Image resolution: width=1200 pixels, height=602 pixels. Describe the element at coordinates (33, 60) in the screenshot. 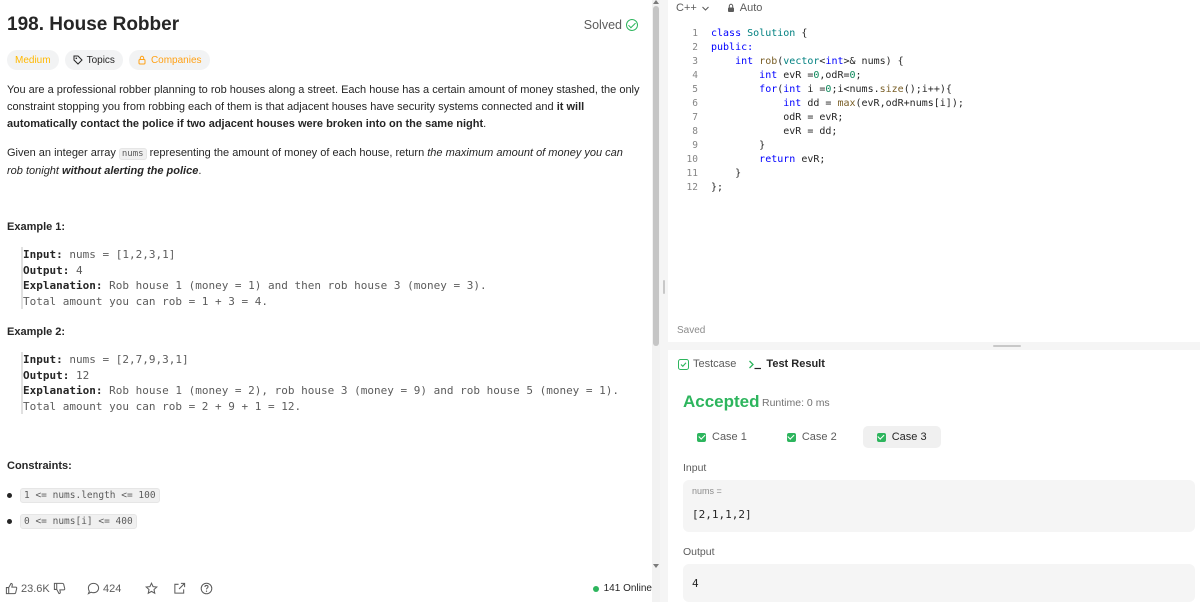

I see `difficulty-tag: Medium` at that location.